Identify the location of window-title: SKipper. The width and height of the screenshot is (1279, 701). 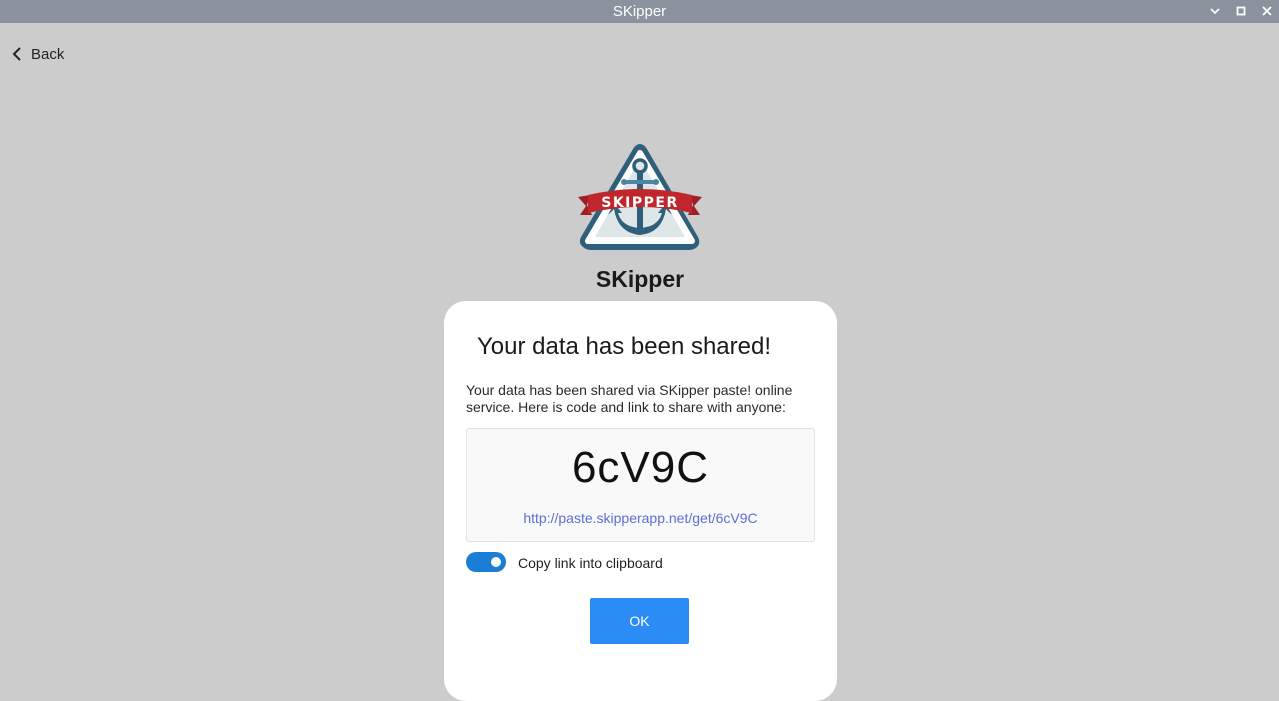
(639, 11).